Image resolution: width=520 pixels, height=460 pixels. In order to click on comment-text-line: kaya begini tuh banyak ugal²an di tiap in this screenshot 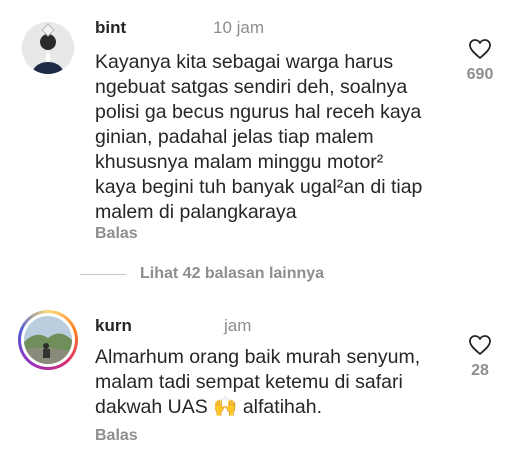, I will do `click(259, 187)`.